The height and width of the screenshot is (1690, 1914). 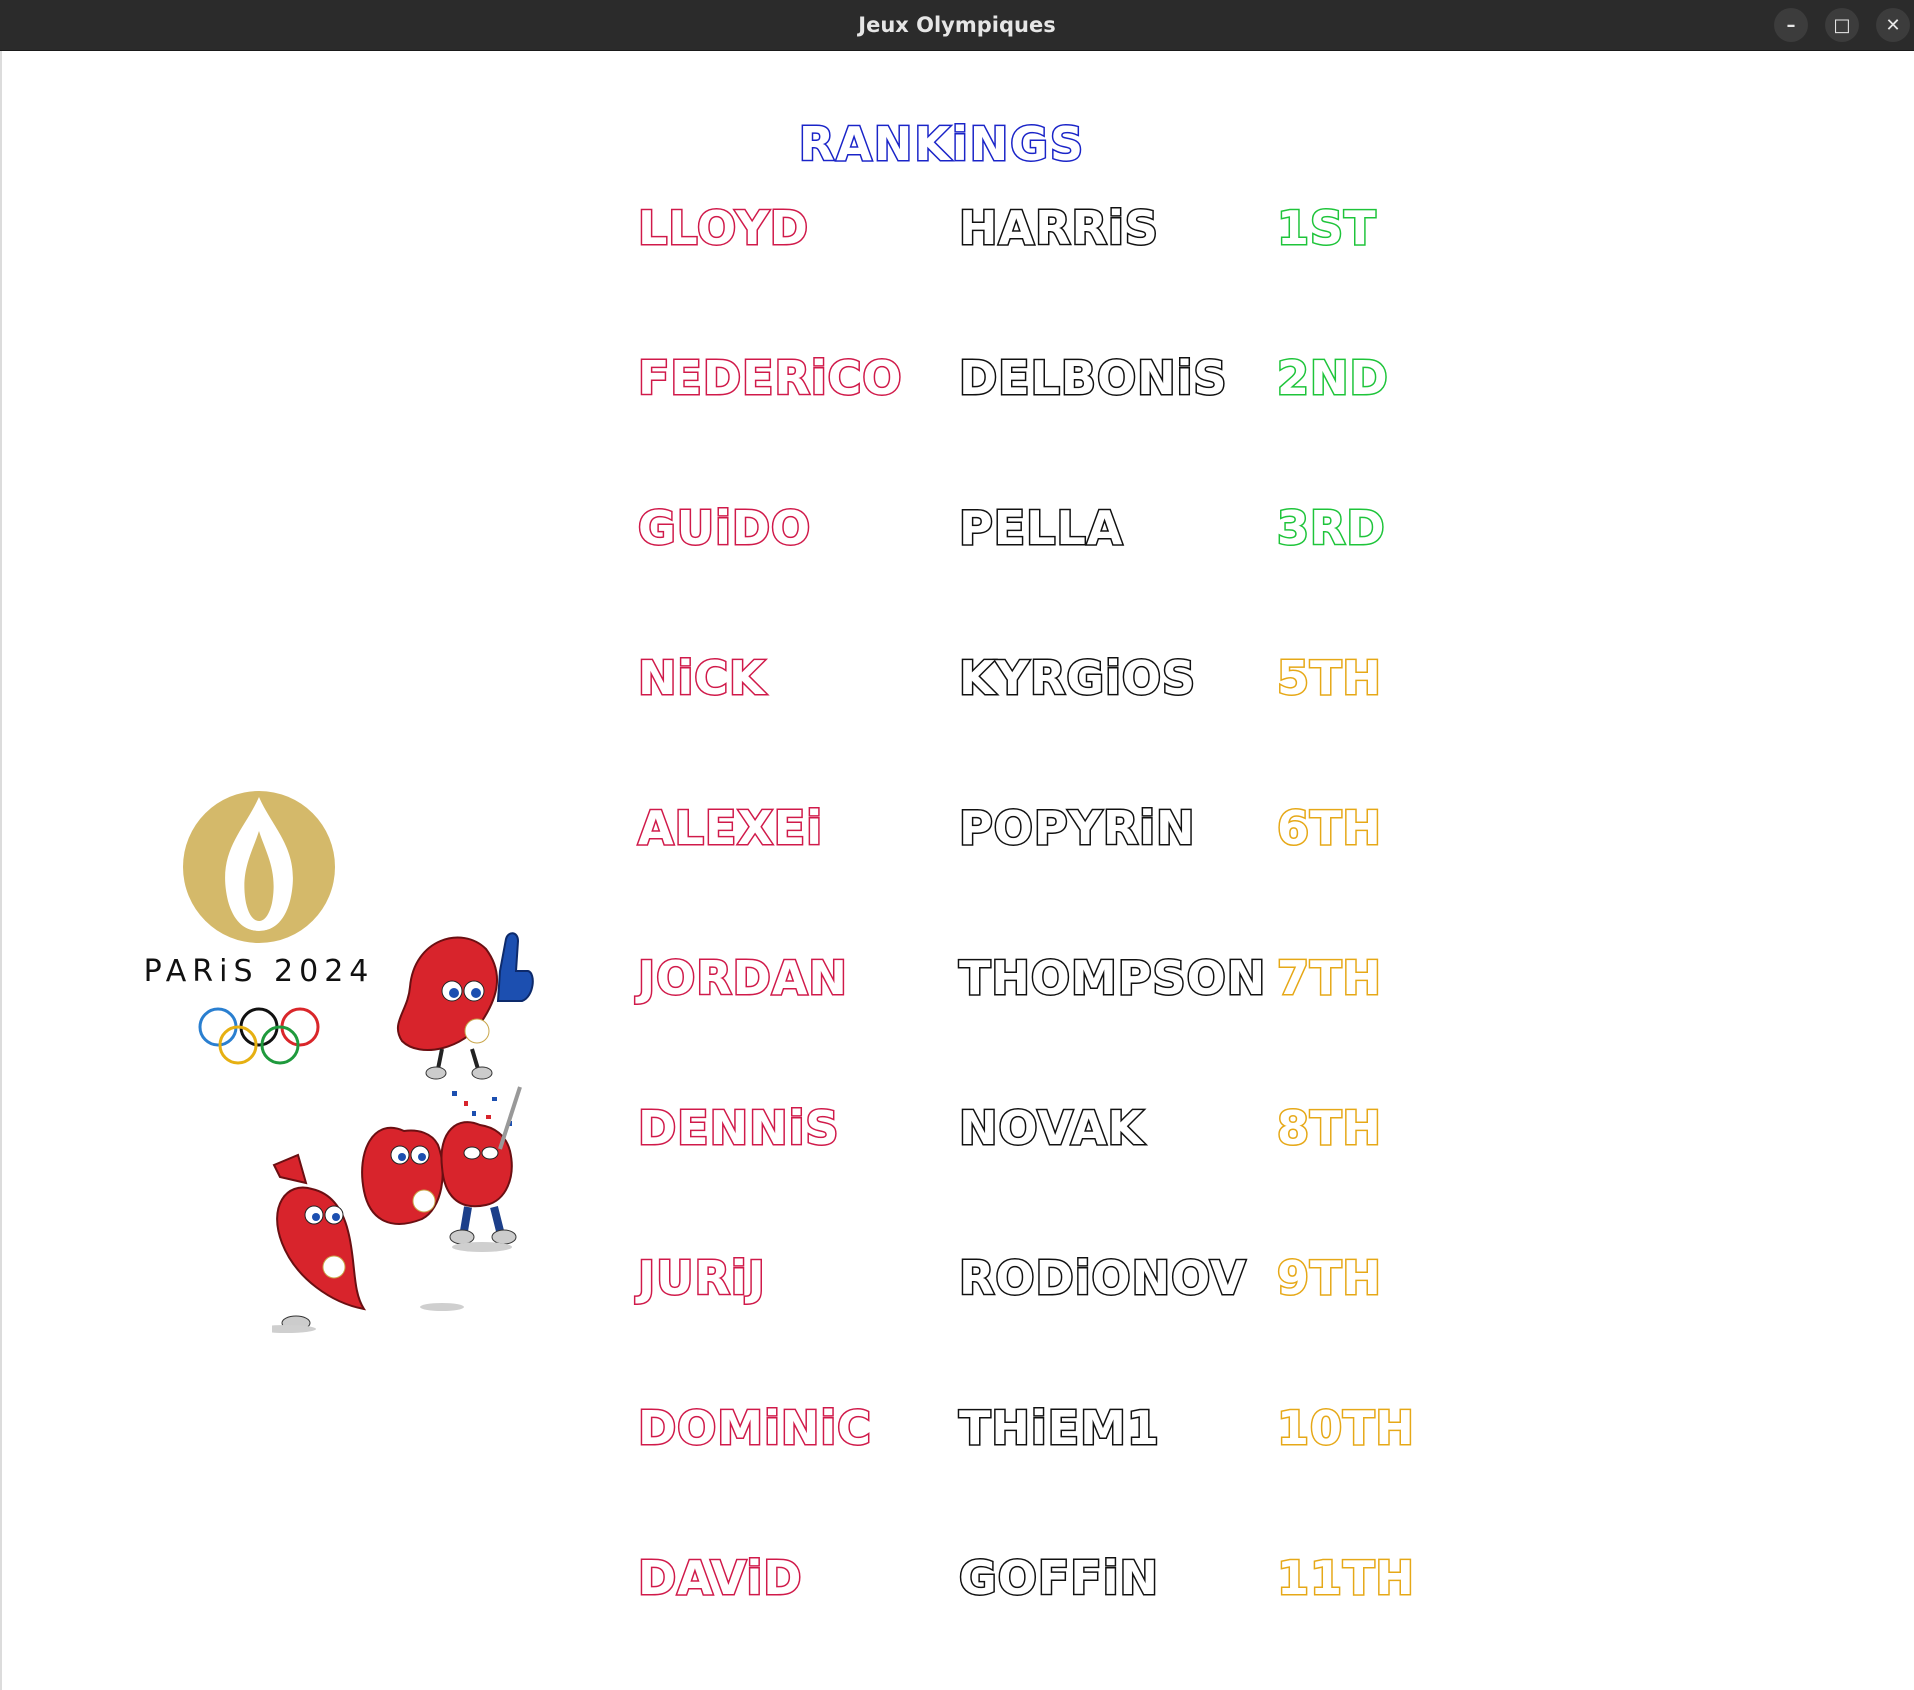 What do you see at coordinates (1329, 678) in the screenshot?
I see `place: 5TH` at bounding box center [1329, 678].